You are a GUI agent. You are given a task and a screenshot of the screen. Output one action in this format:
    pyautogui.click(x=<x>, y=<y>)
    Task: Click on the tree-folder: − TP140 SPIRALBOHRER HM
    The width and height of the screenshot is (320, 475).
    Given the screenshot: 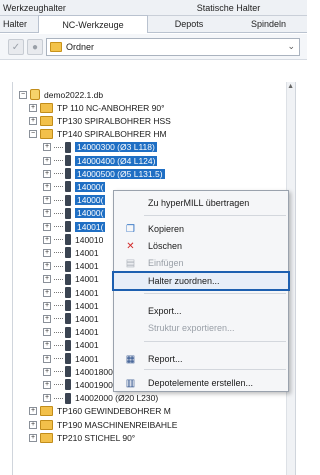 What is the action you would take?
    pyautogui.click(x=98, y=134)
    